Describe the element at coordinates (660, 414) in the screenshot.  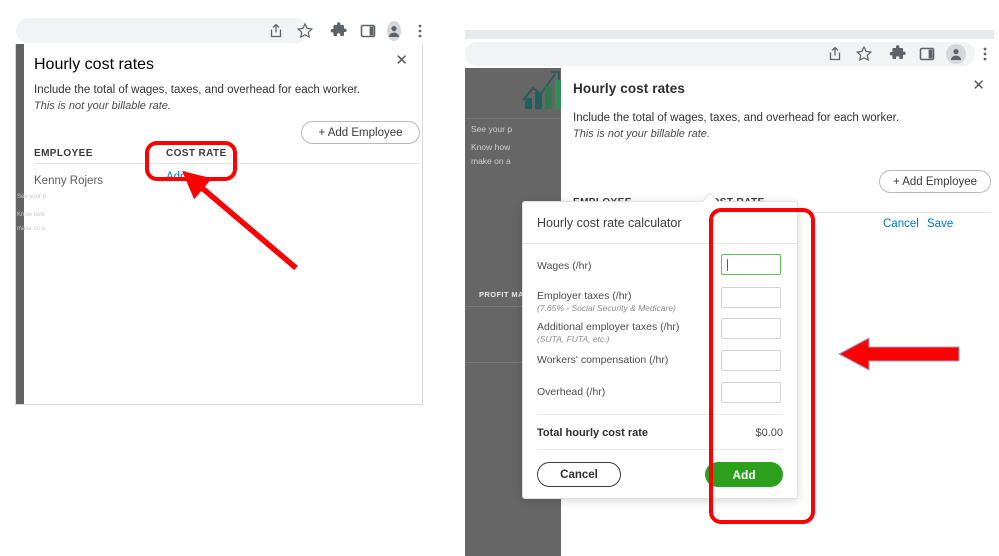
I see `total-divider-top` at that location.